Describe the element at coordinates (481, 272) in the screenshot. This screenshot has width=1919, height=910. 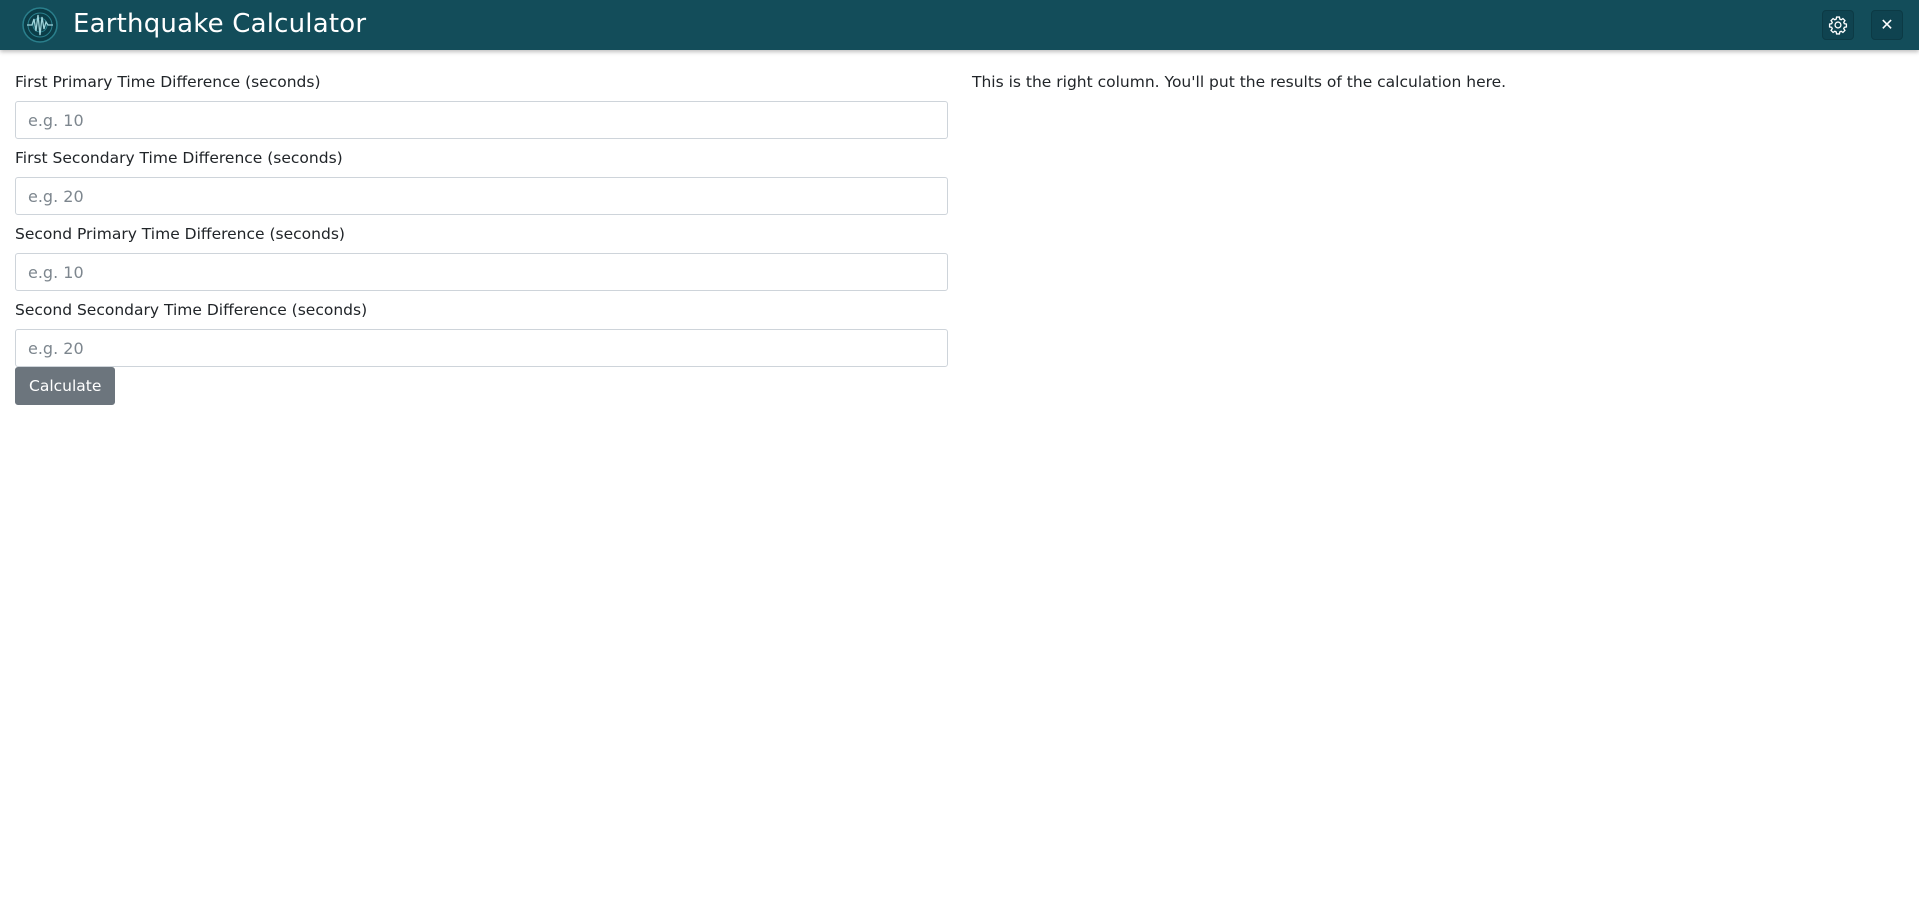
I see `second-primary-input` at that location.